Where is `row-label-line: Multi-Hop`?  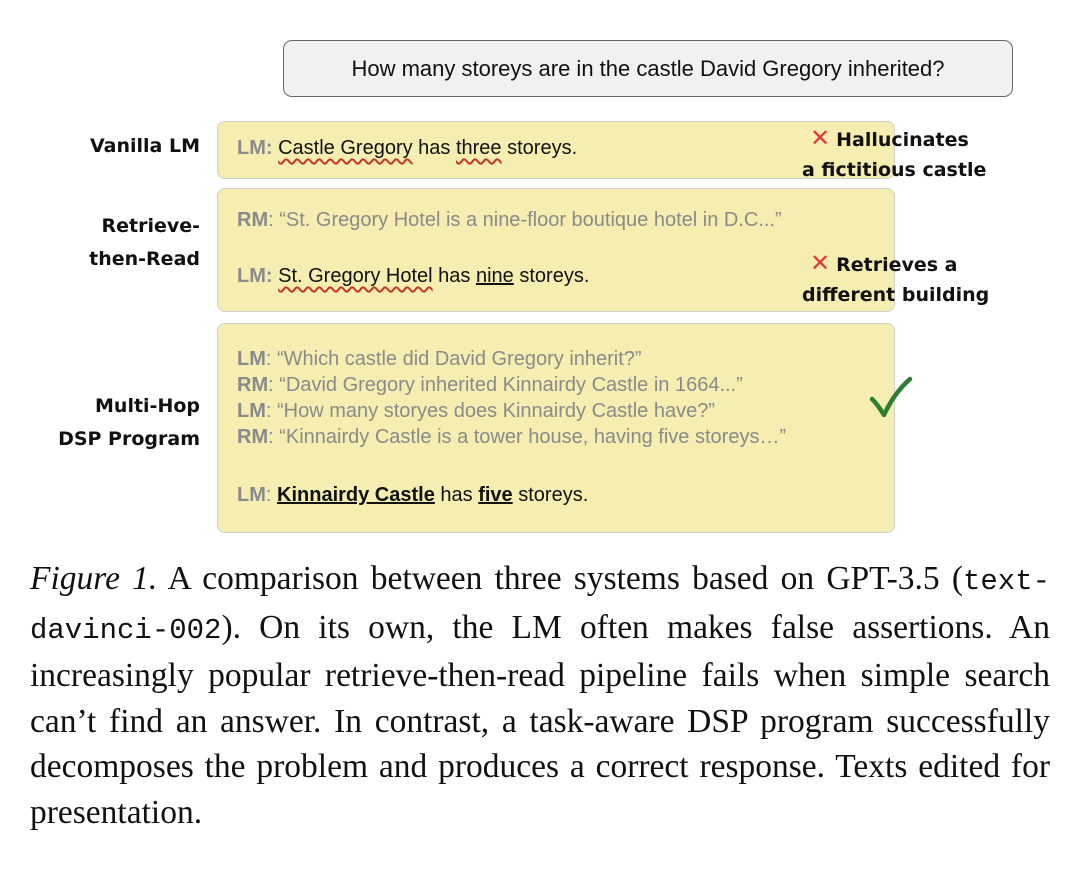
row-label-line: Multi-Hop is located at coordinates (147, 406).